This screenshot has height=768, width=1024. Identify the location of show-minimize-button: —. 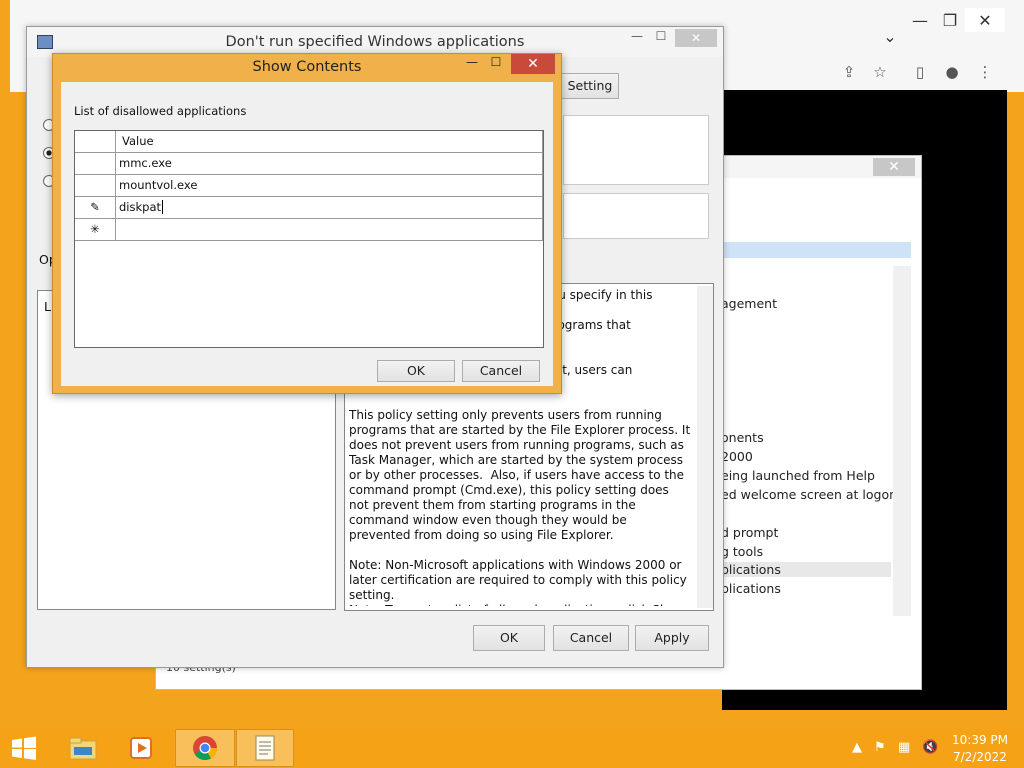
(472, 64).